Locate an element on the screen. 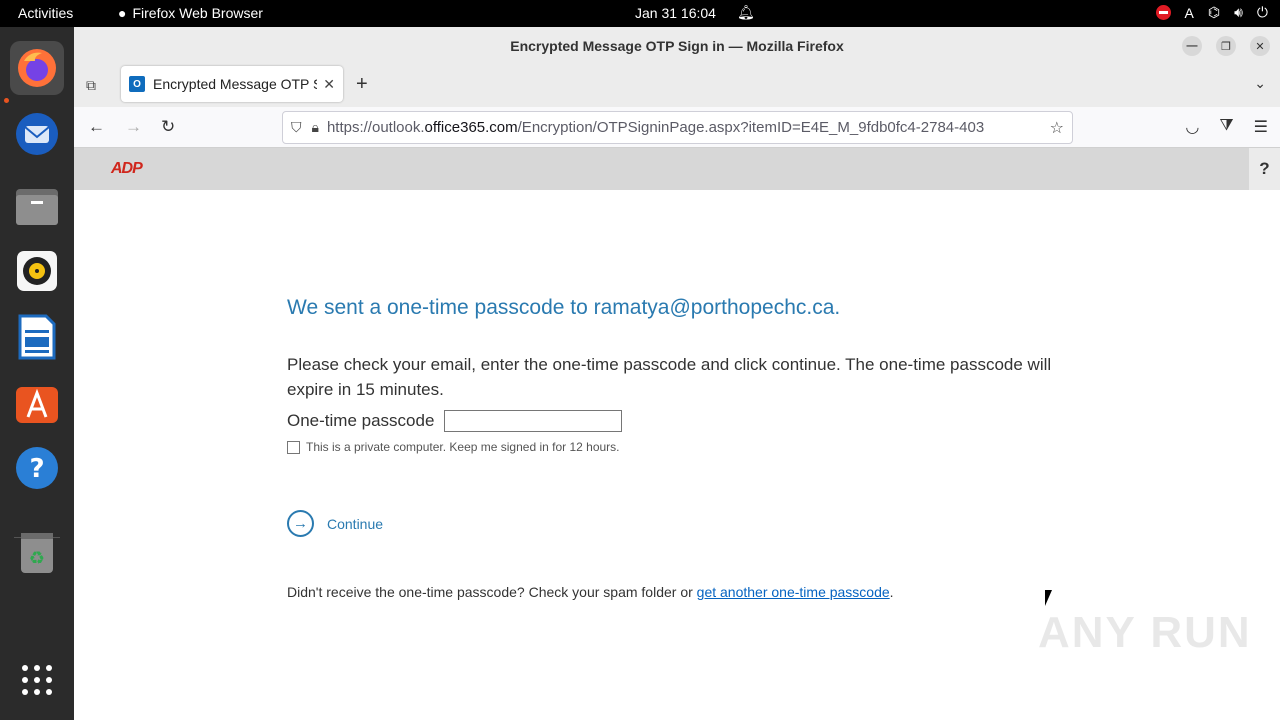  otp-input is located at coordinates (533, 421).